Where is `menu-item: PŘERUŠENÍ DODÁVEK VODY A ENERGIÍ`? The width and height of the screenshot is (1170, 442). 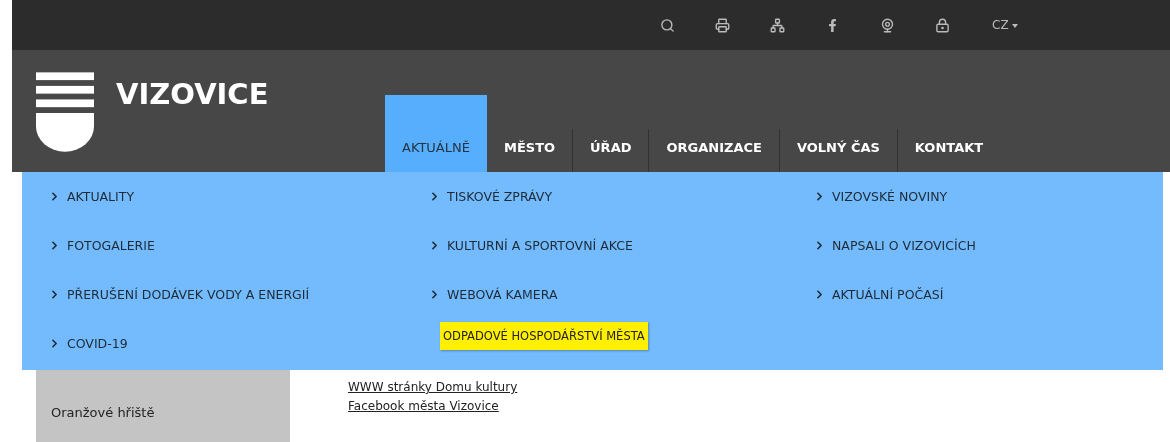 menu-item: PŘERUŠENÍ DODÁVEK VODY A ENERGIÍ is located at coordinates (238, 294).